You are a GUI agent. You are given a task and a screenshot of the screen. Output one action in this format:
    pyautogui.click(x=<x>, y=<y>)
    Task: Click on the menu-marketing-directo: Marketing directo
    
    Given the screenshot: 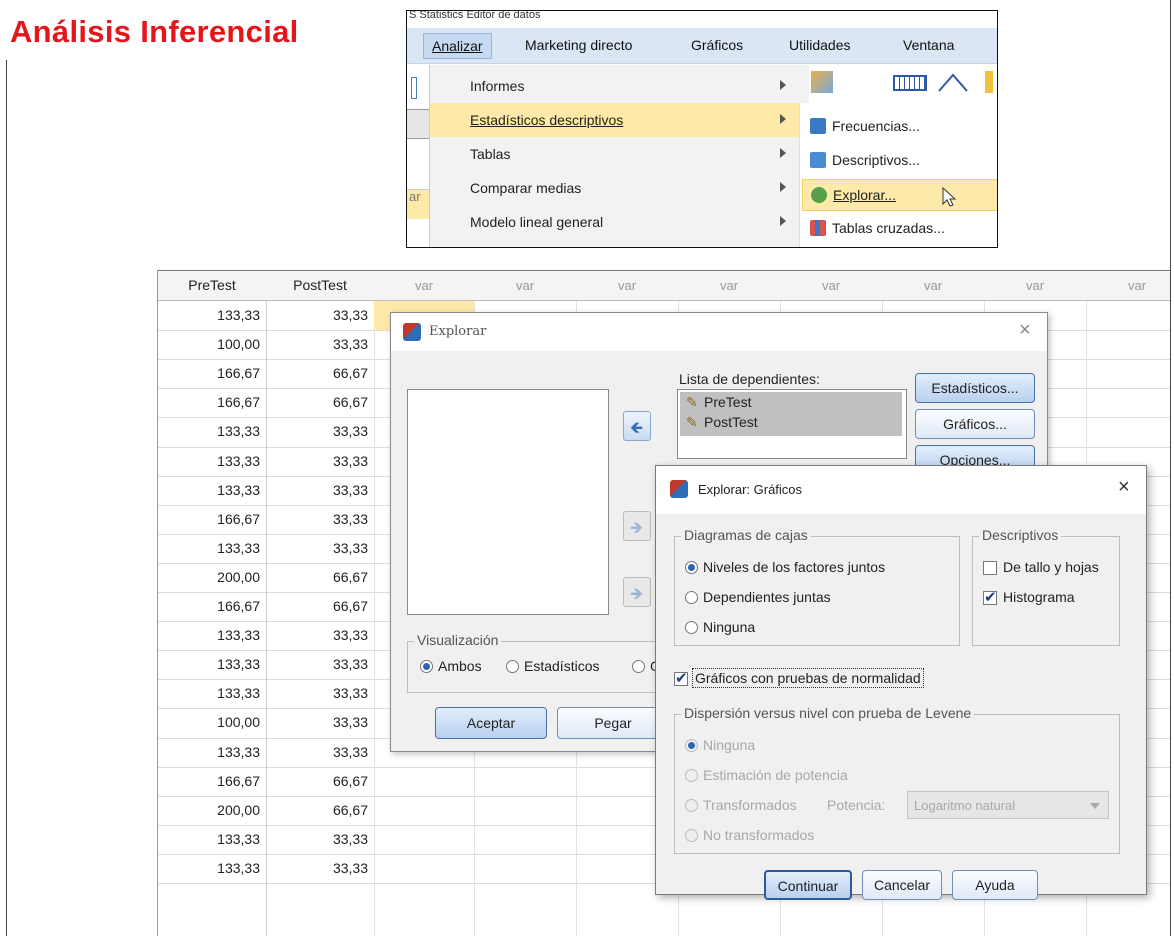 What is the action you would take?
    pyautogui.click(x=578, y=45)
    